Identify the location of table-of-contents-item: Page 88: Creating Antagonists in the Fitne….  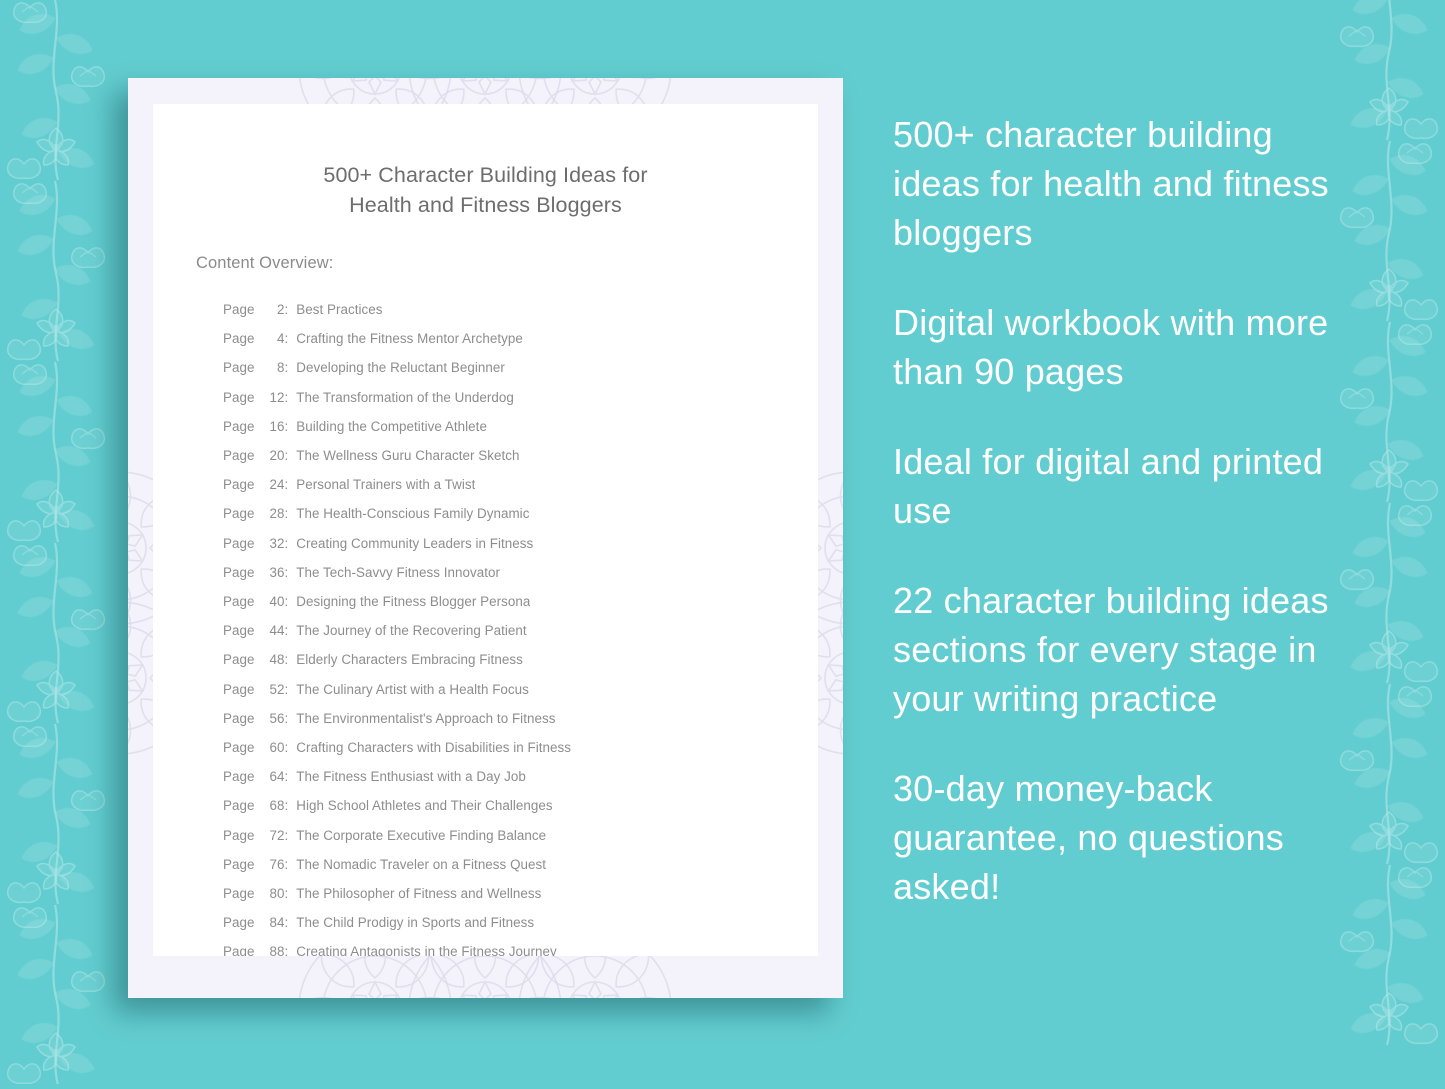
(520, 946).